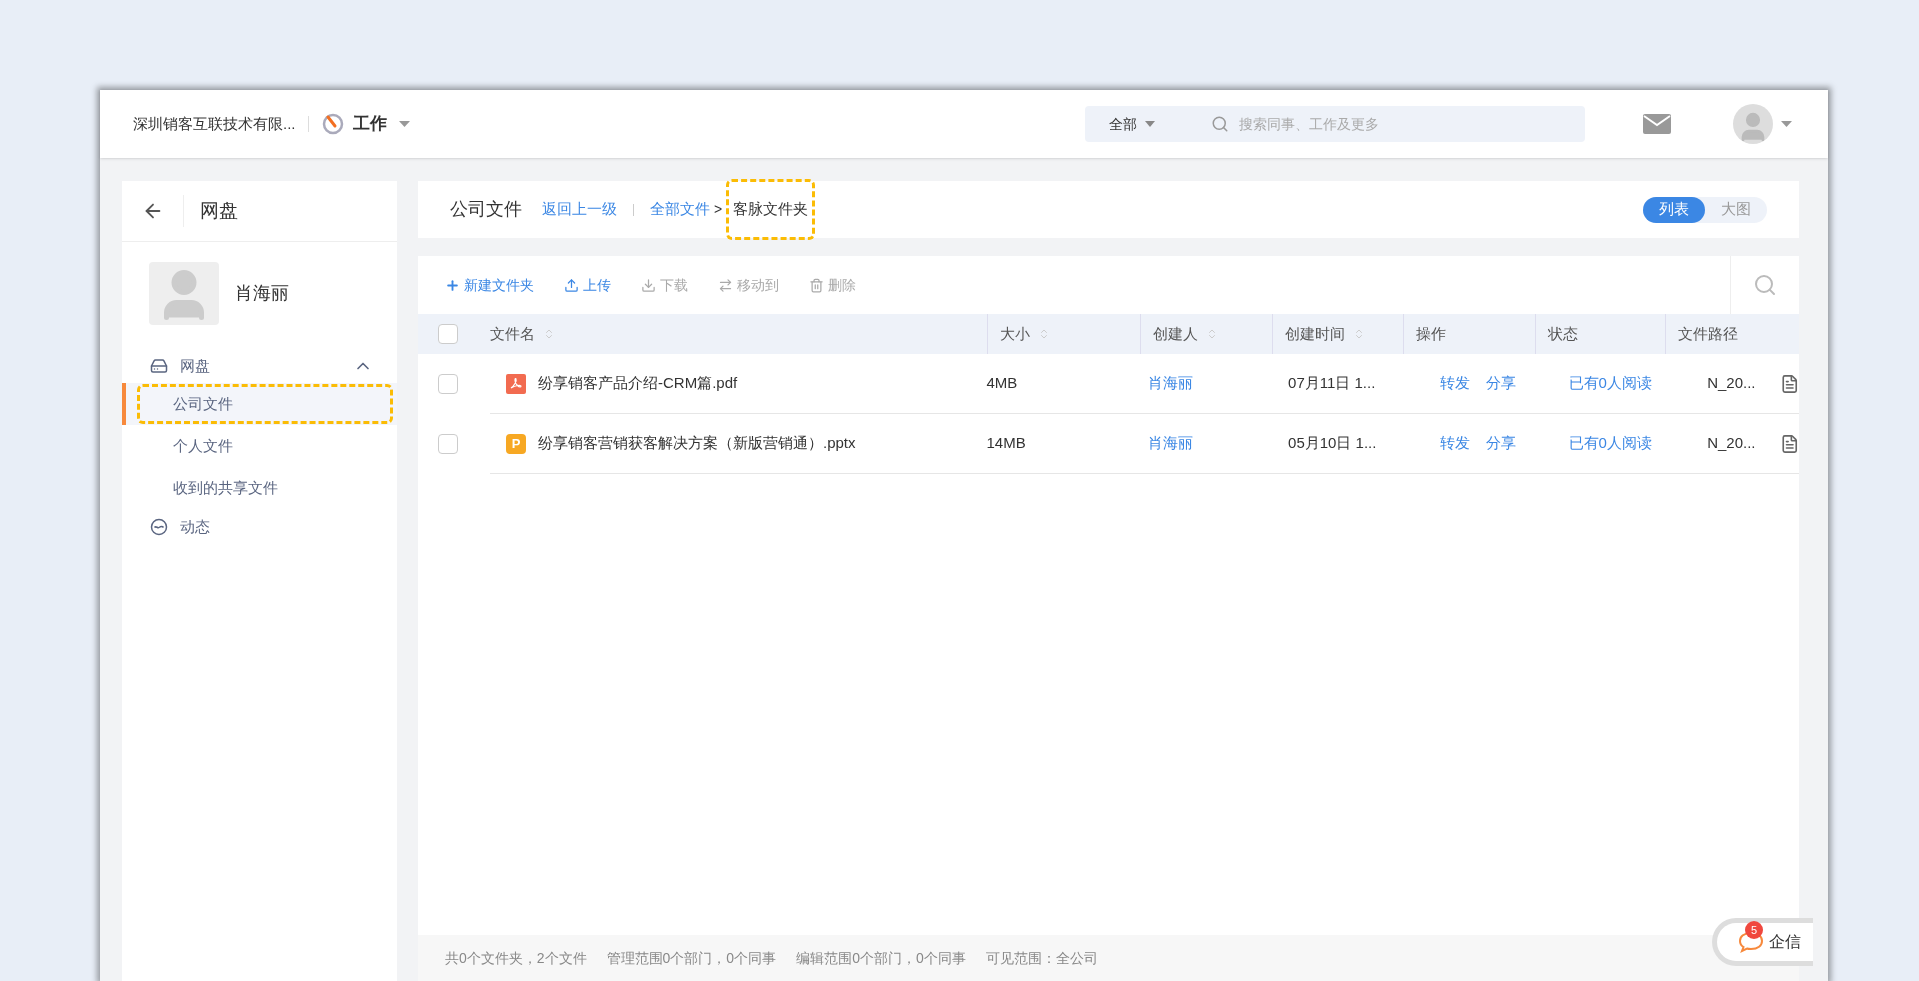  I want to click on column-header: 操作, so click(1431, 333).